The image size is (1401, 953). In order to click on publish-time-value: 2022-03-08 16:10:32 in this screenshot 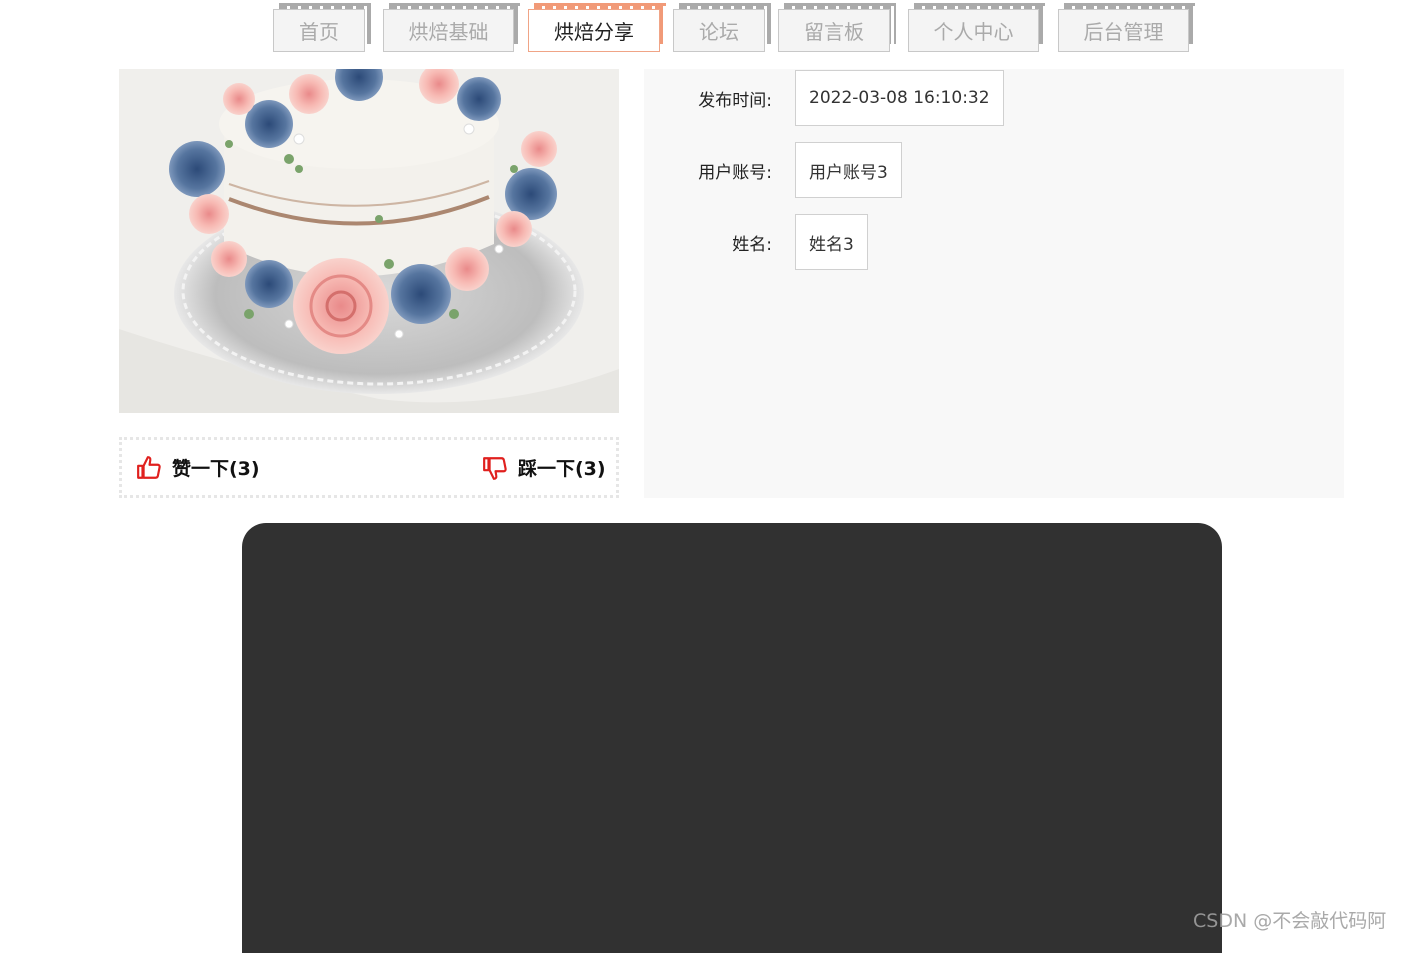, I will do `click(899, 98)`.